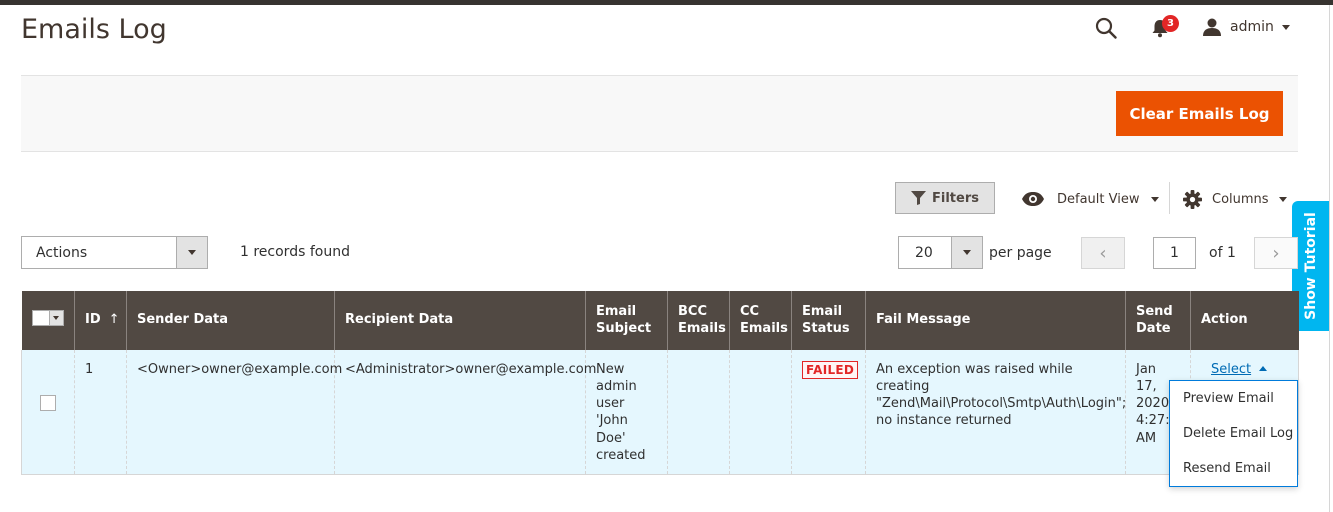  I want to click on search-icon, so click(1106, 28).